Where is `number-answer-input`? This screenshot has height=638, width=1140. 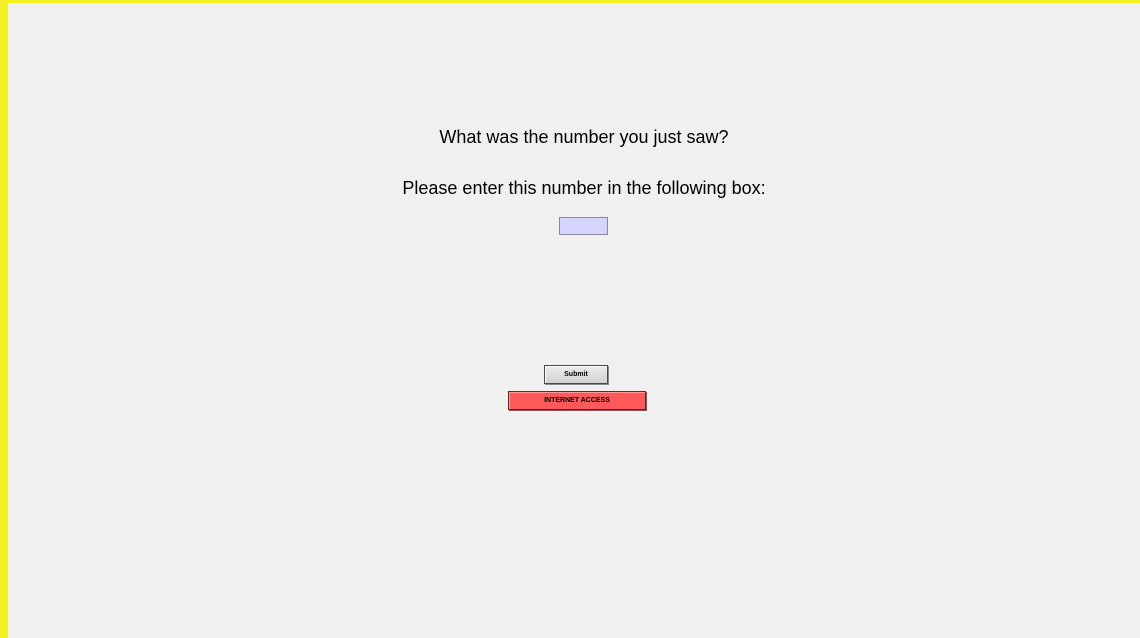 number-answer-input is located at coordinates (583, 226).